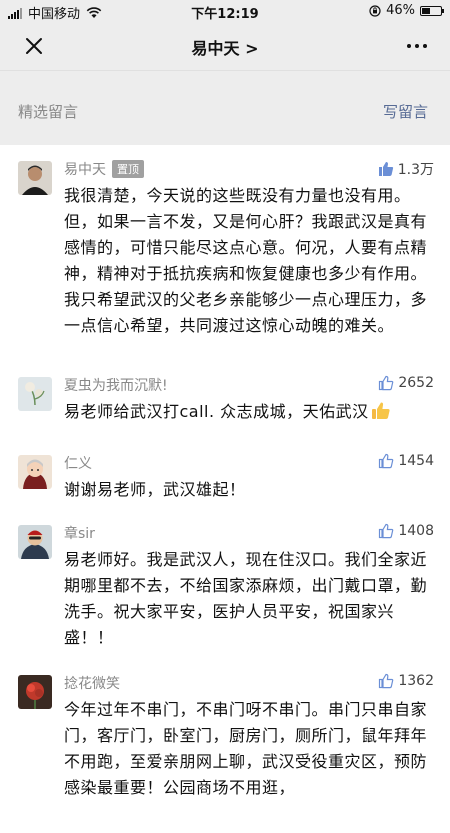  What do you see at coordinates (85, 170) in the screenshot?
I see `comment-author: 易中天` at bounding box center [85, 170].